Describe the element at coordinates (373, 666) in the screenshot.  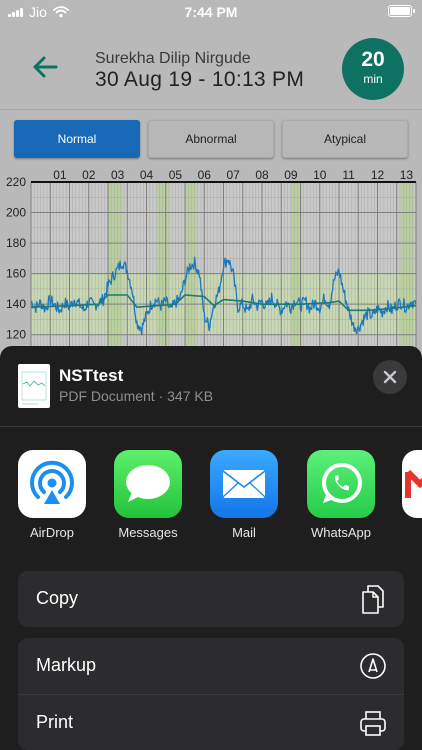
I see `markup-icon` at that location.